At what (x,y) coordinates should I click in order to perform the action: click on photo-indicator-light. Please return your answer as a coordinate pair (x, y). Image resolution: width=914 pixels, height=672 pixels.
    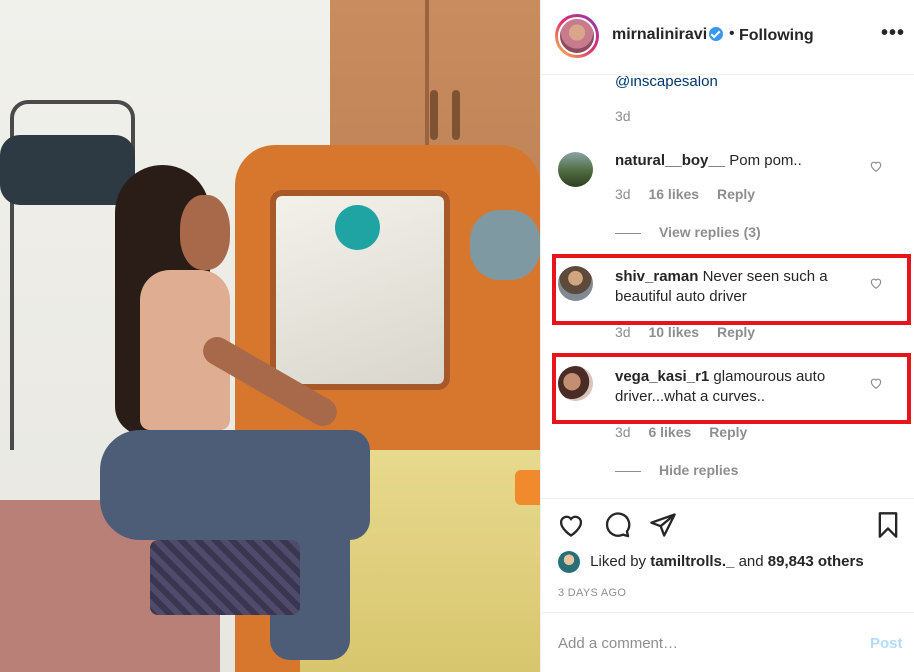
    Looking at the image, I should click on (527, 487).